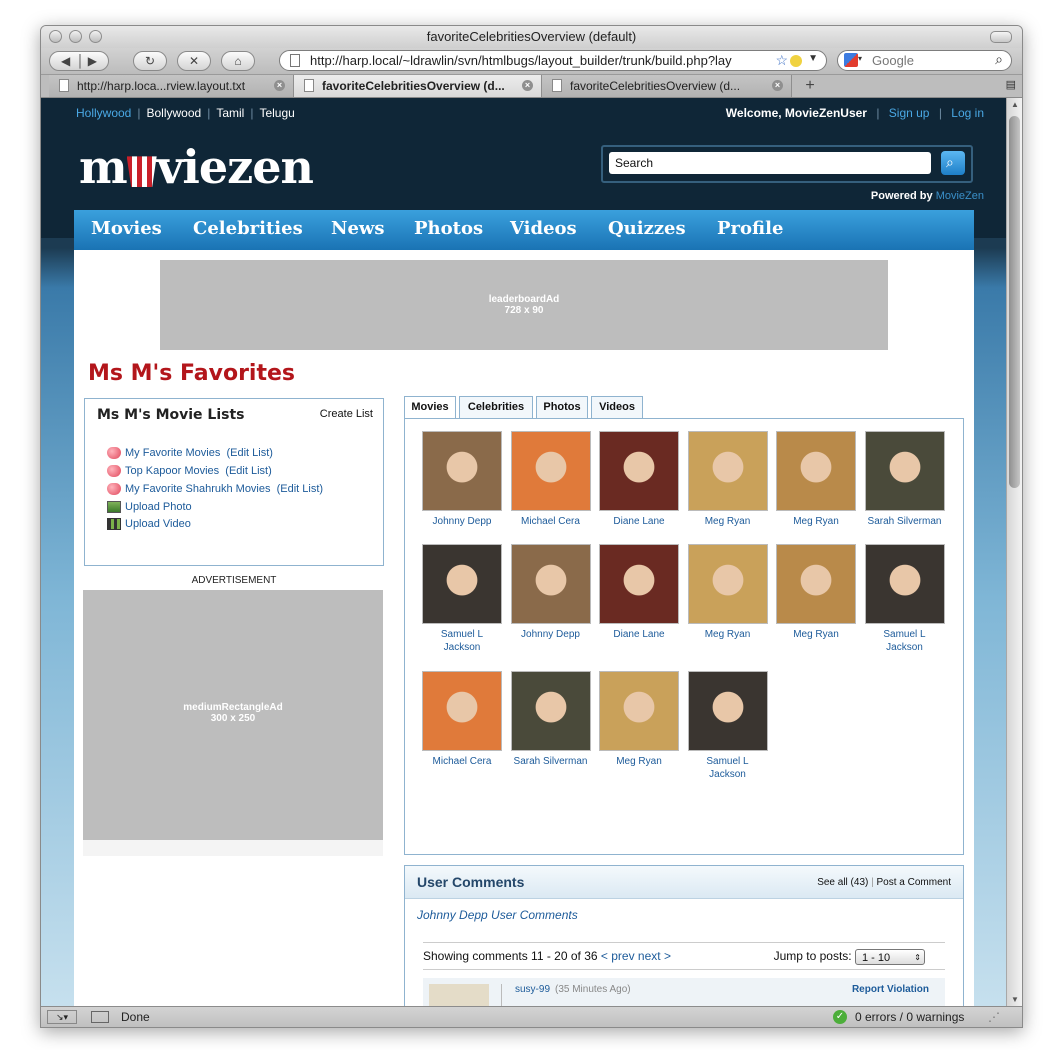  What do you see at coordinates (909, 113) in the screenshot?
I see `signup-link: Sign up` at bounding box center [909, 113].